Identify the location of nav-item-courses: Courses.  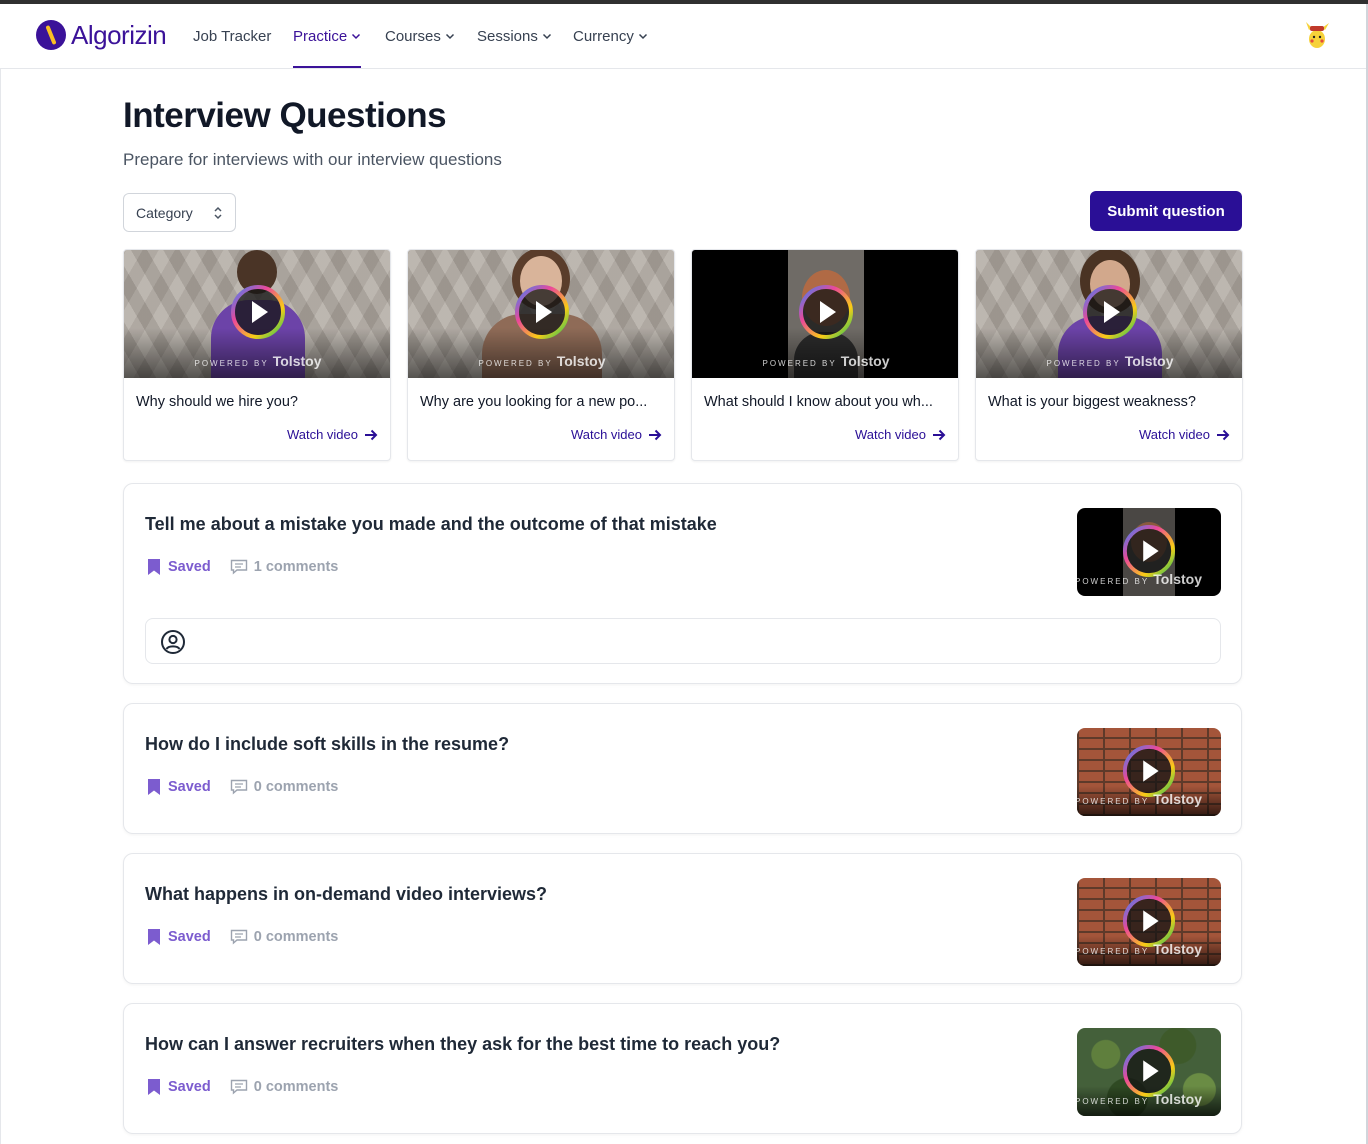
(420, 36).